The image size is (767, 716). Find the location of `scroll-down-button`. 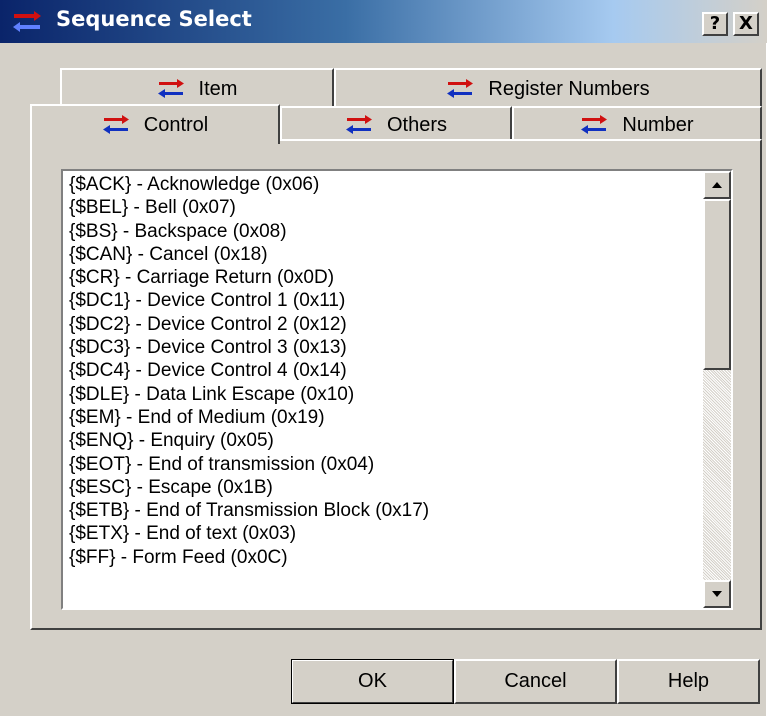

scroll-down-button is located at coordinates (717, 594).